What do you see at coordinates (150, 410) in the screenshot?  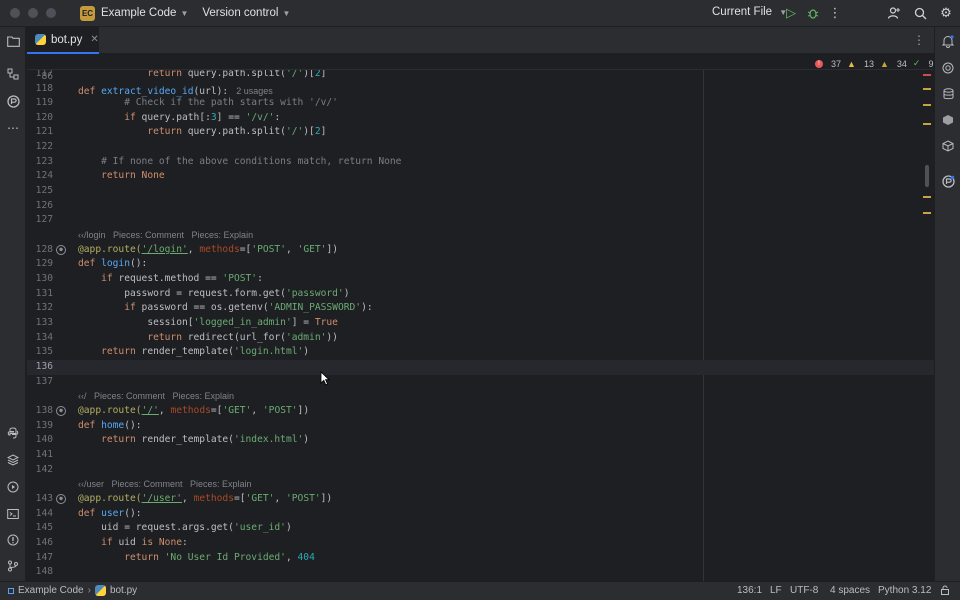 I see `route-link: '/'` at bounding box center [150, 410].